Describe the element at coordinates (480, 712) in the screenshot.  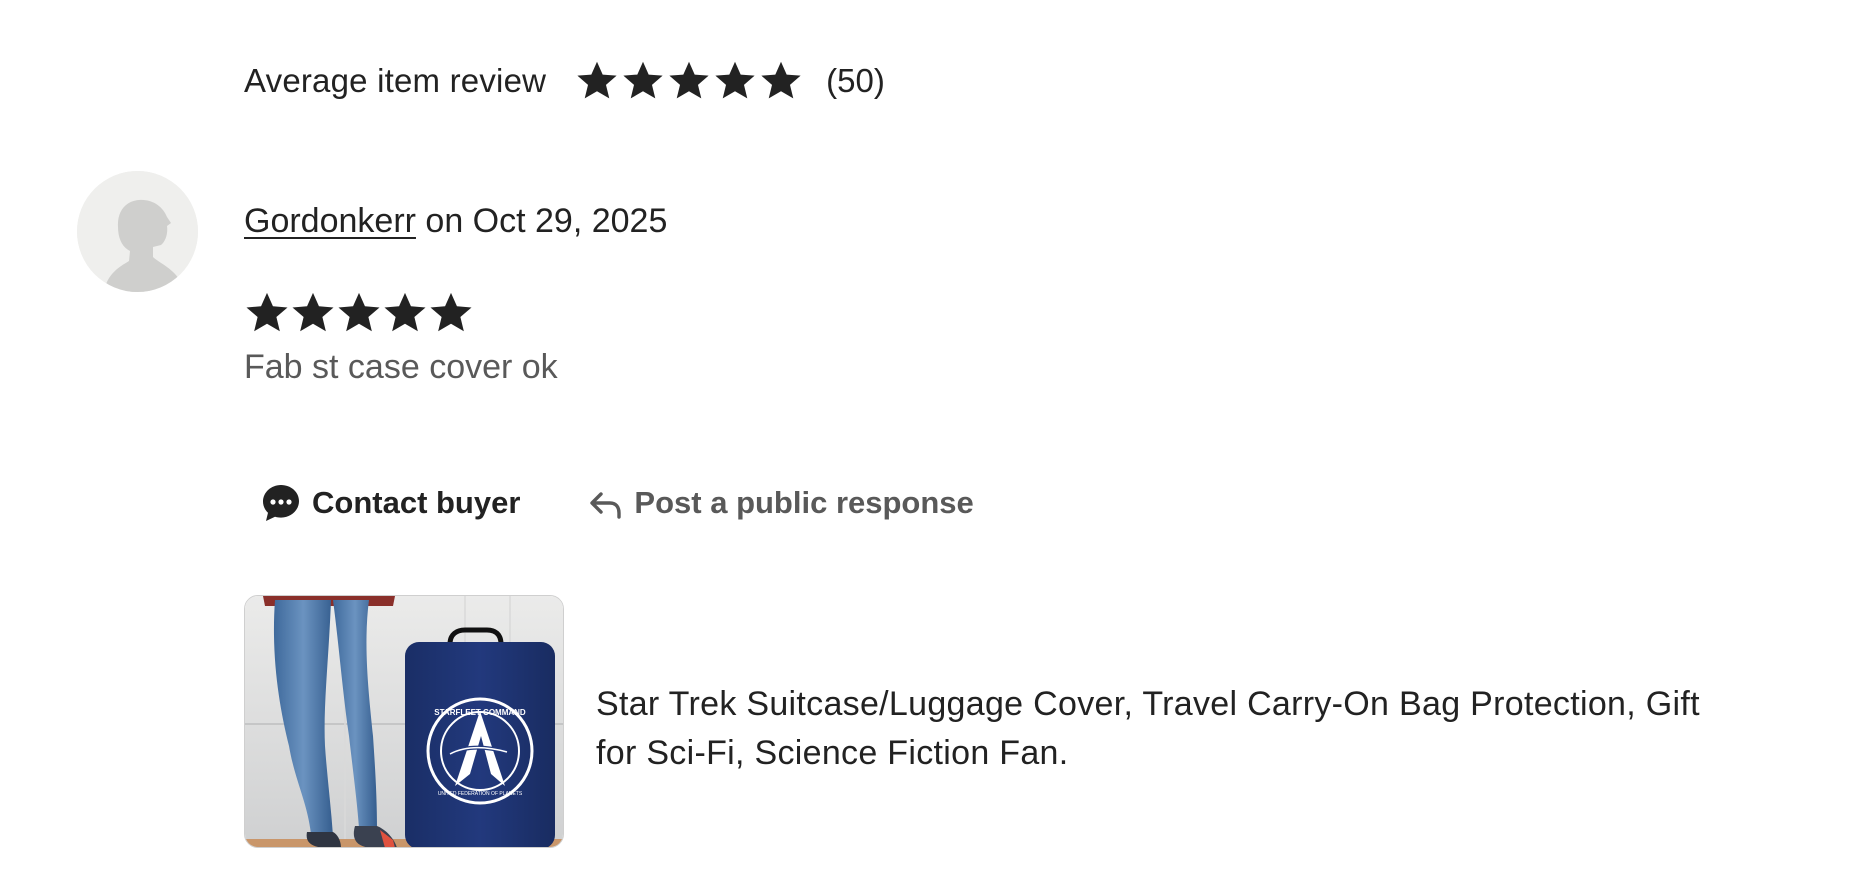
I see `emblem-top-text: STARFLEET COMMAND` at that location.